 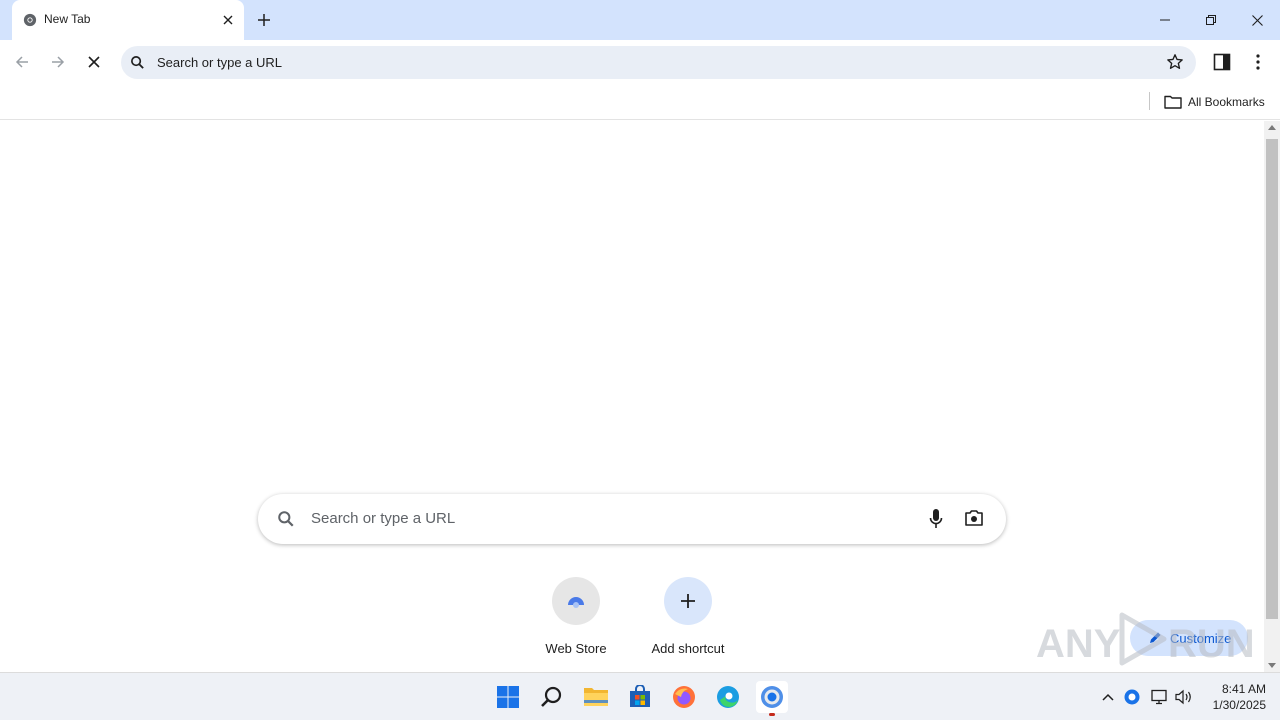 What do you see at coordinates (30, 20) in the screenshot?
I see `chrome-favicon-icon` at bounding box center [30, 20].